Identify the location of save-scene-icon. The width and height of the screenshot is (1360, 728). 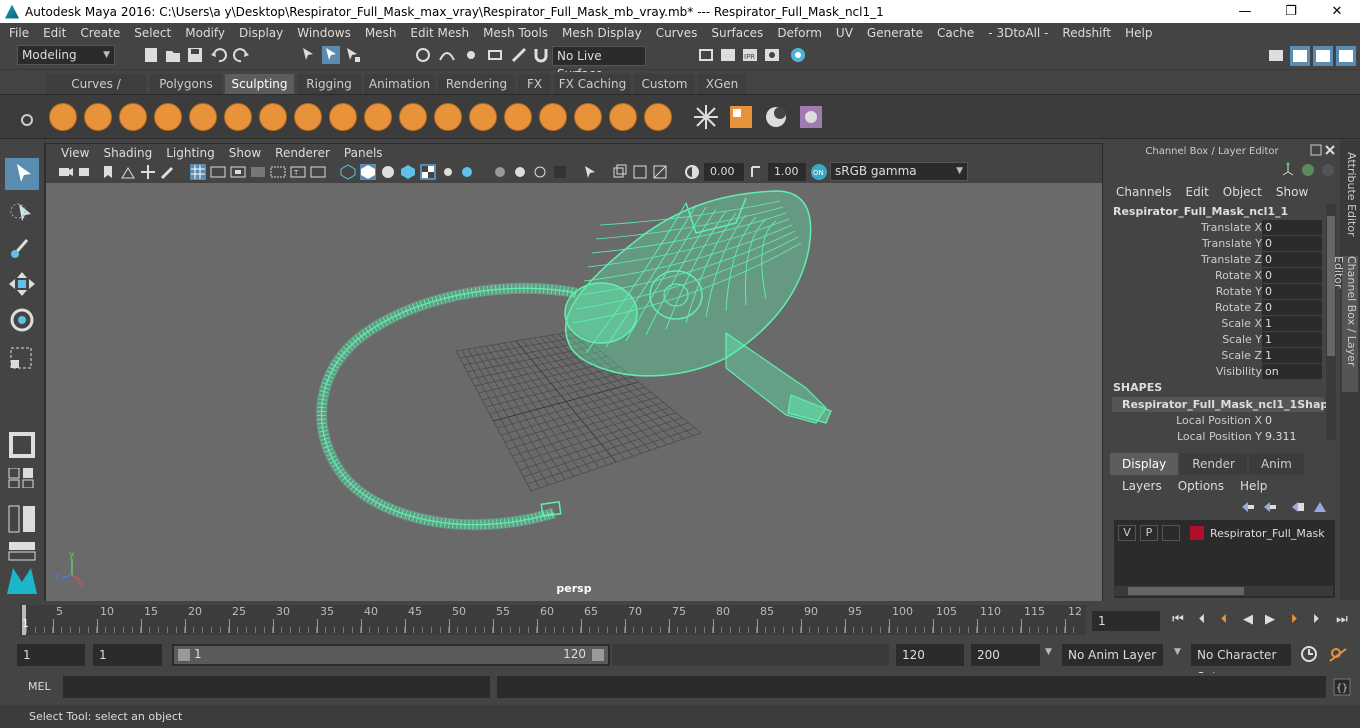
(195, 55).